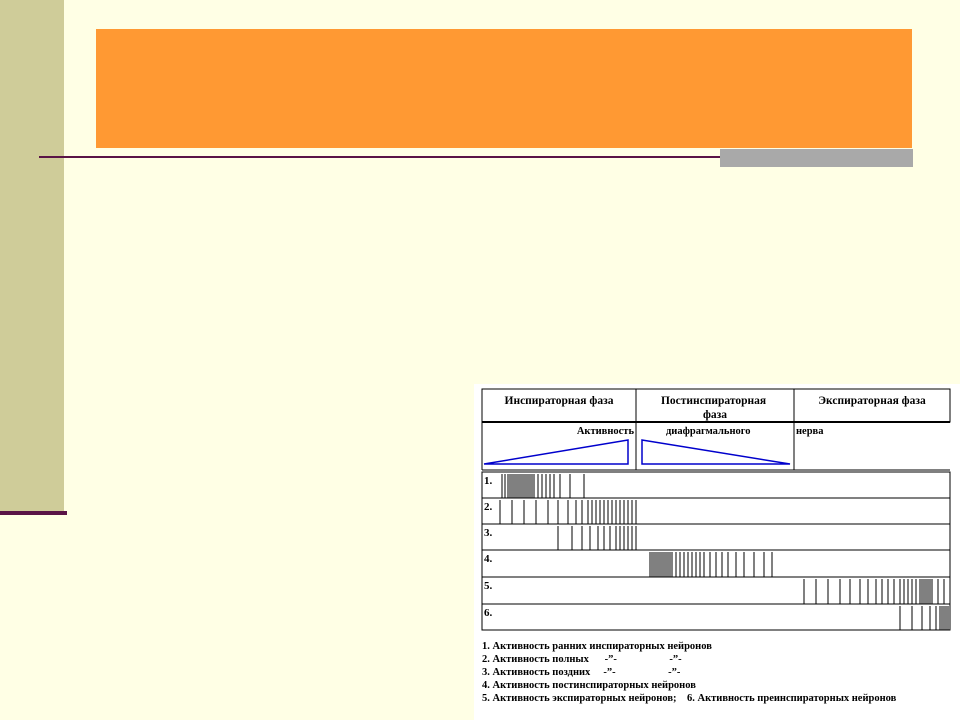 This screenshot has height=720, width=960. Describe the element at coordinates (810, 431) in the screenshot. I see `activity-label-nerve: нерва` at that location.